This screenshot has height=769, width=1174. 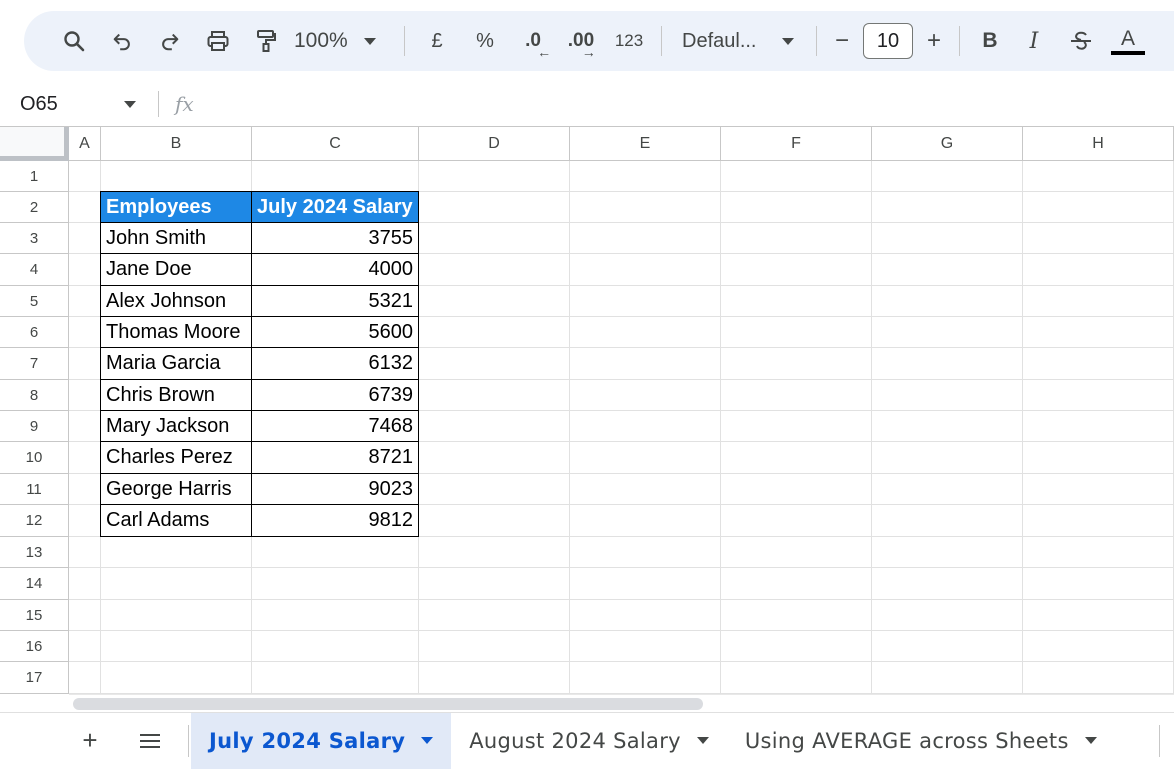 I want to click on column-header-e: E, so click(x=645, y=143).